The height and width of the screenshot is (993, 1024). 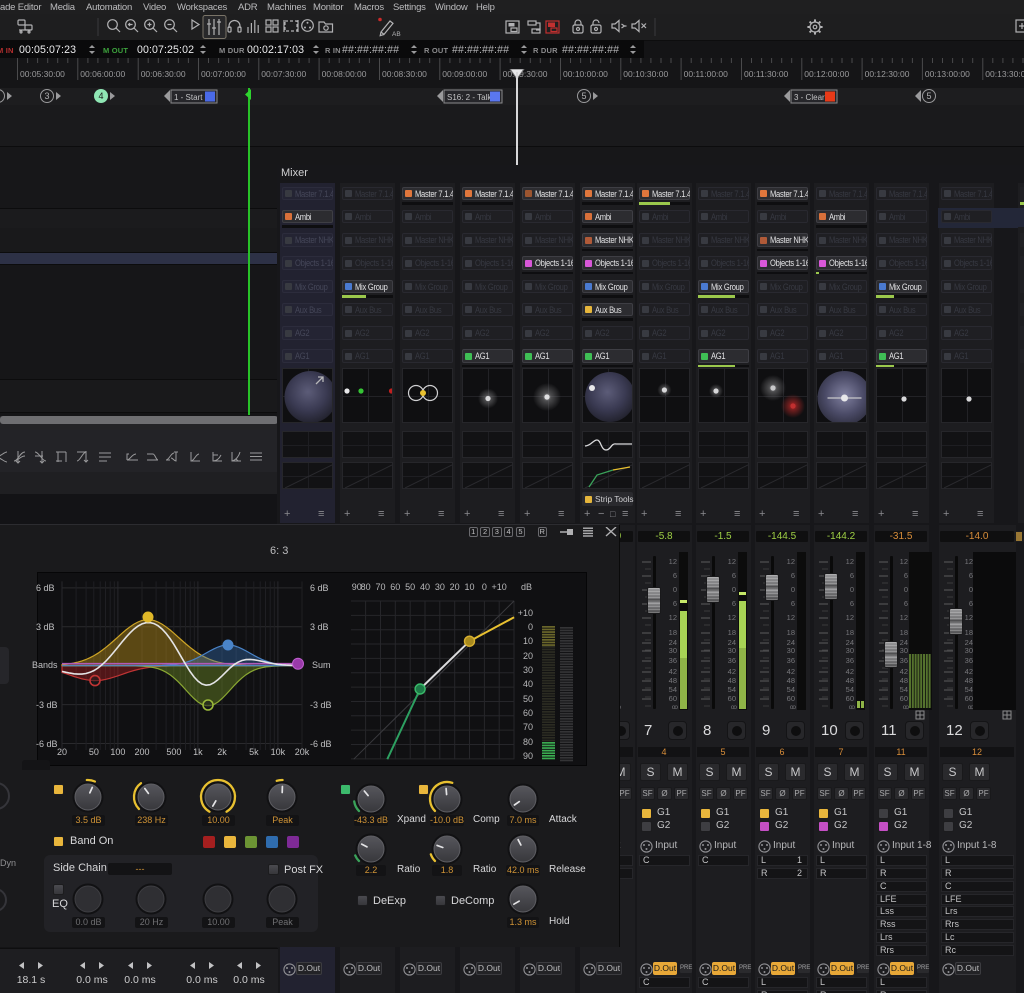 I want to click on svg-text: 00:12:30:00, so click(x=887, y=74).